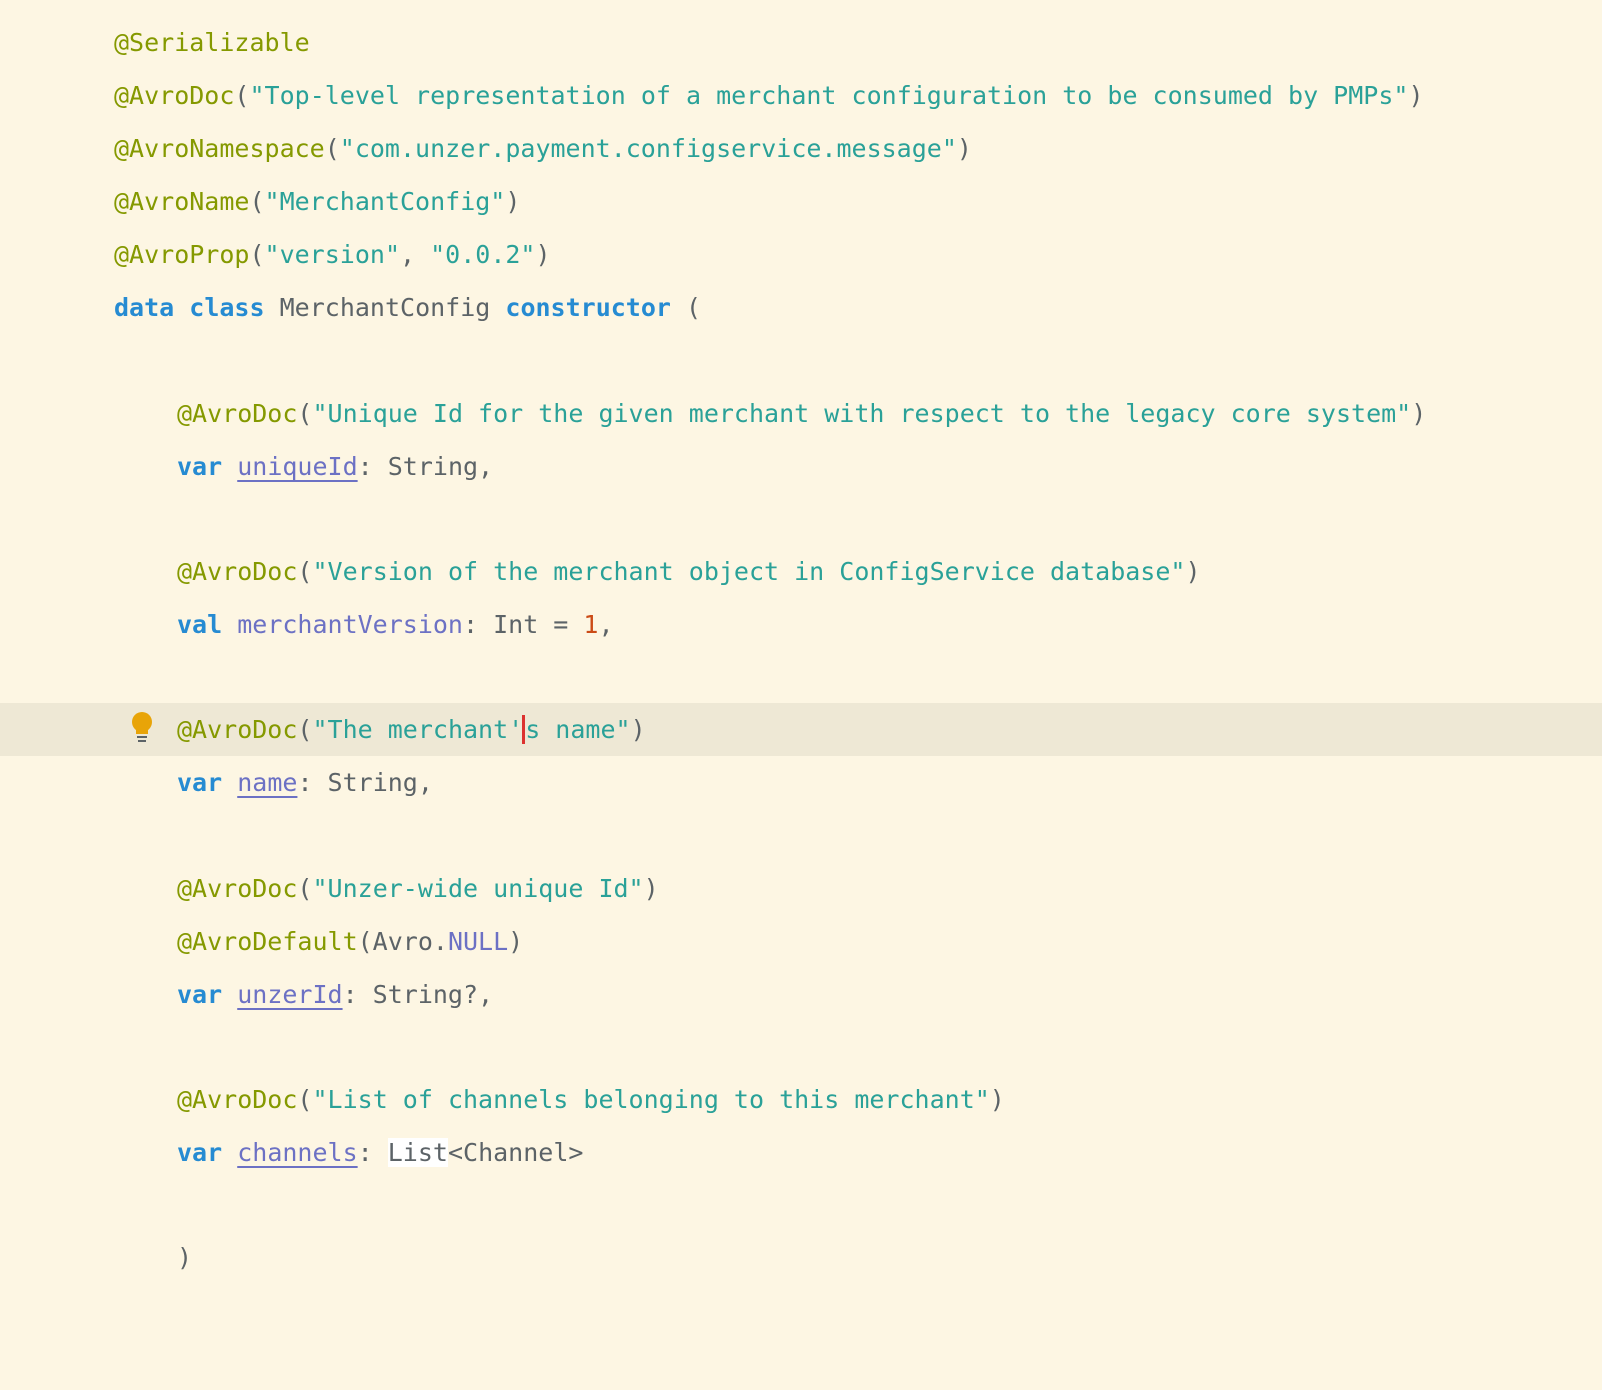  I want to click on string-literal: "0.0.2", so click(483, 254).